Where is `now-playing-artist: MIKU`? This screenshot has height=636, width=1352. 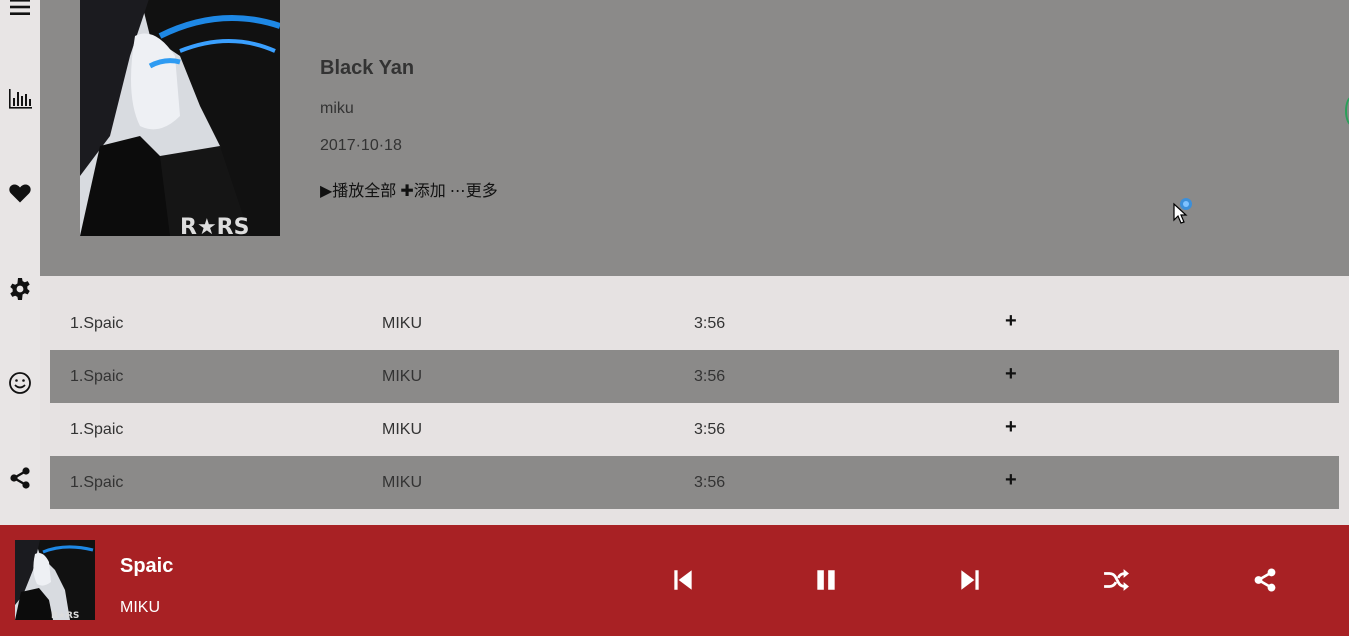 now-playing-artist: MIKU is located at coordinates (140, 607).